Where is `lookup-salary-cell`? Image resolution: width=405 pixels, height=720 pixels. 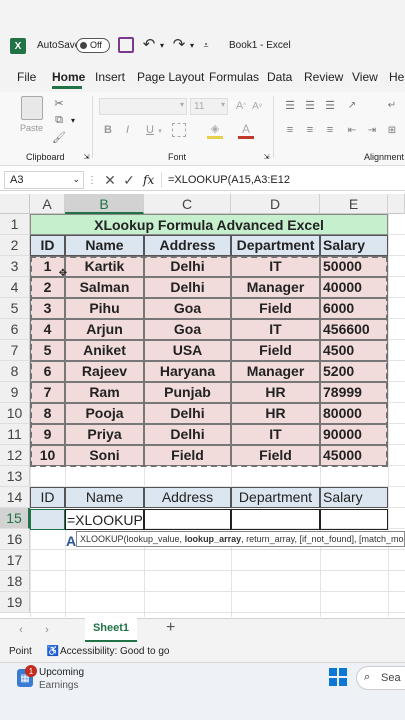 lookup-salary-cell is located at coordinates (354, 519).